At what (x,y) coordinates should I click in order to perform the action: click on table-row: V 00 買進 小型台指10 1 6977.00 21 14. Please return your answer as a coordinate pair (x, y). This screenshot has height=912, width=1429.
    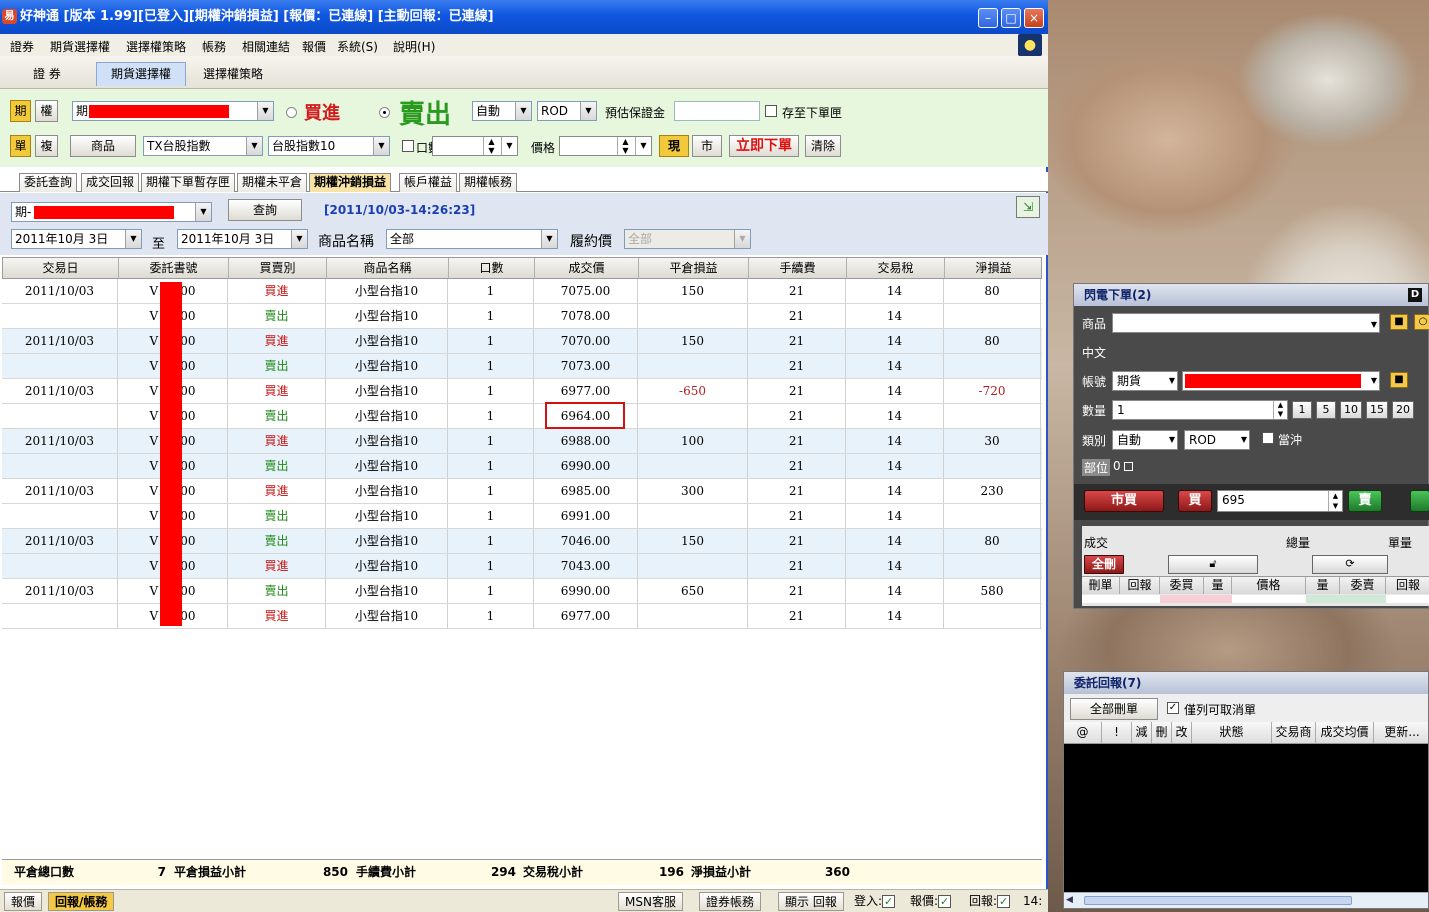
    Looking at the image, I should click on (522, 616).